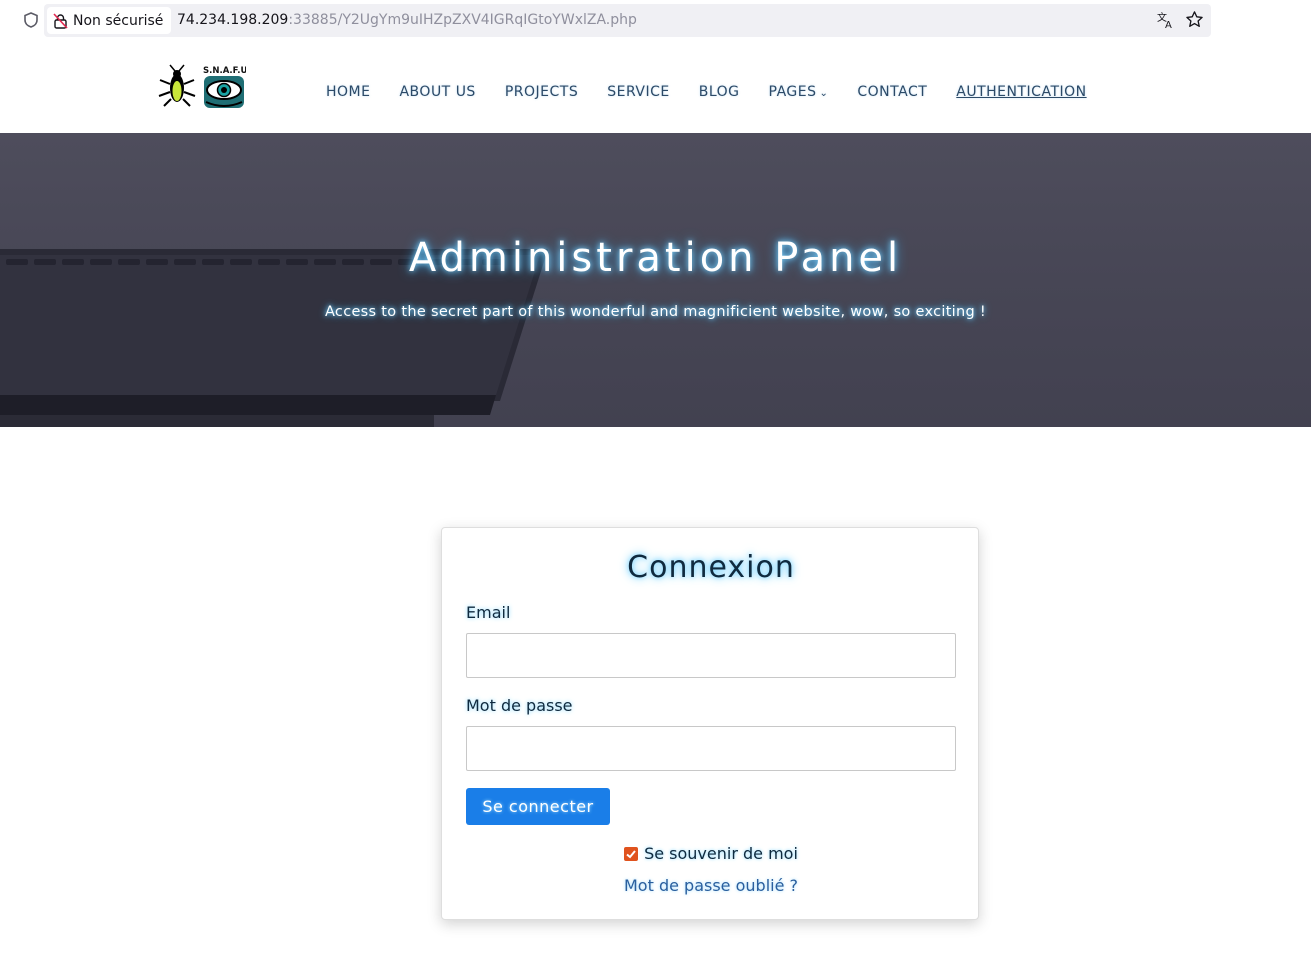 The width and height of the screenshot is (1311, 978). I want to click on hero-title: Administration Panel, so click(655, 258).